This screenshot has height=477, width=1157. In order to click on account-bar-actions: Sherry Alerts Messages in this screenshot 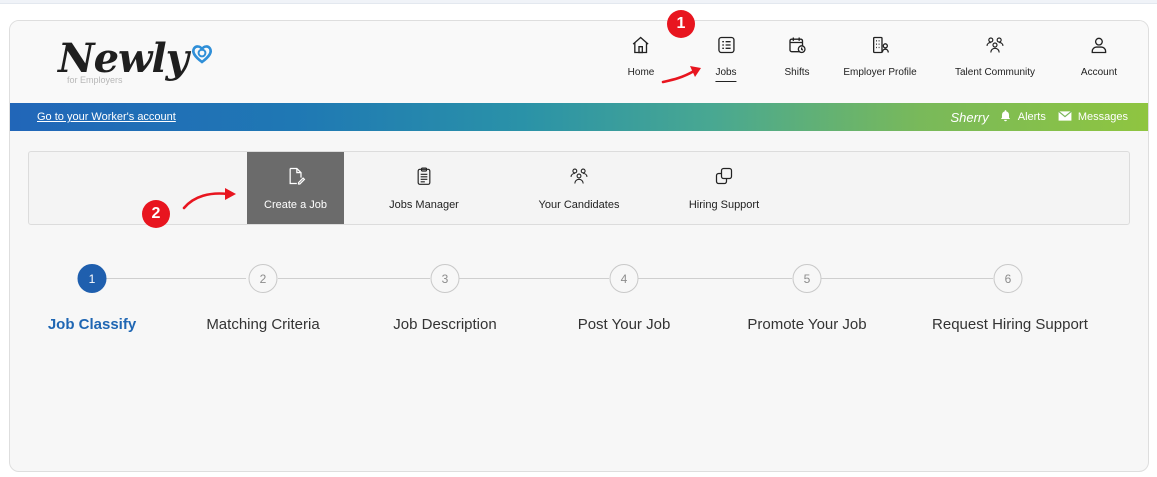, I will do `click(1039, 117)`.